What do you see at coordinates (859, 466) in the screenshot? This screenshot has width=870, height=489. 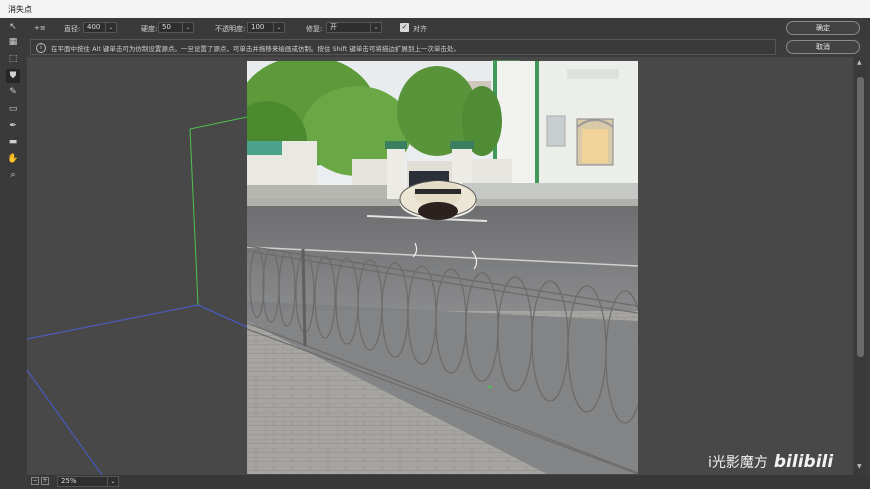 I see `scroll-down-icon: ▼` at bounding box center [859, 466].